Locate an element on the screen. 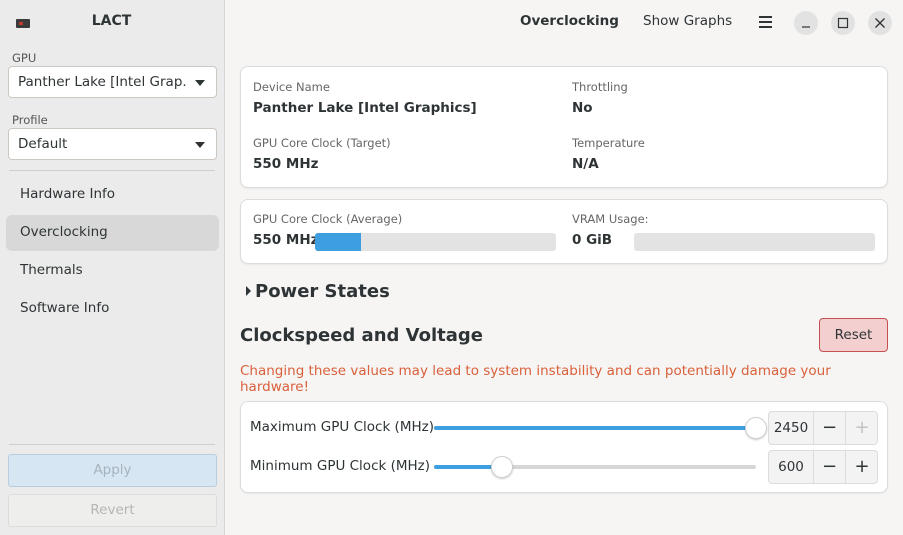 This screenshot has width=903, height=535. sidebar-item-label: Hardware Info is located at coordinates (68, 194).